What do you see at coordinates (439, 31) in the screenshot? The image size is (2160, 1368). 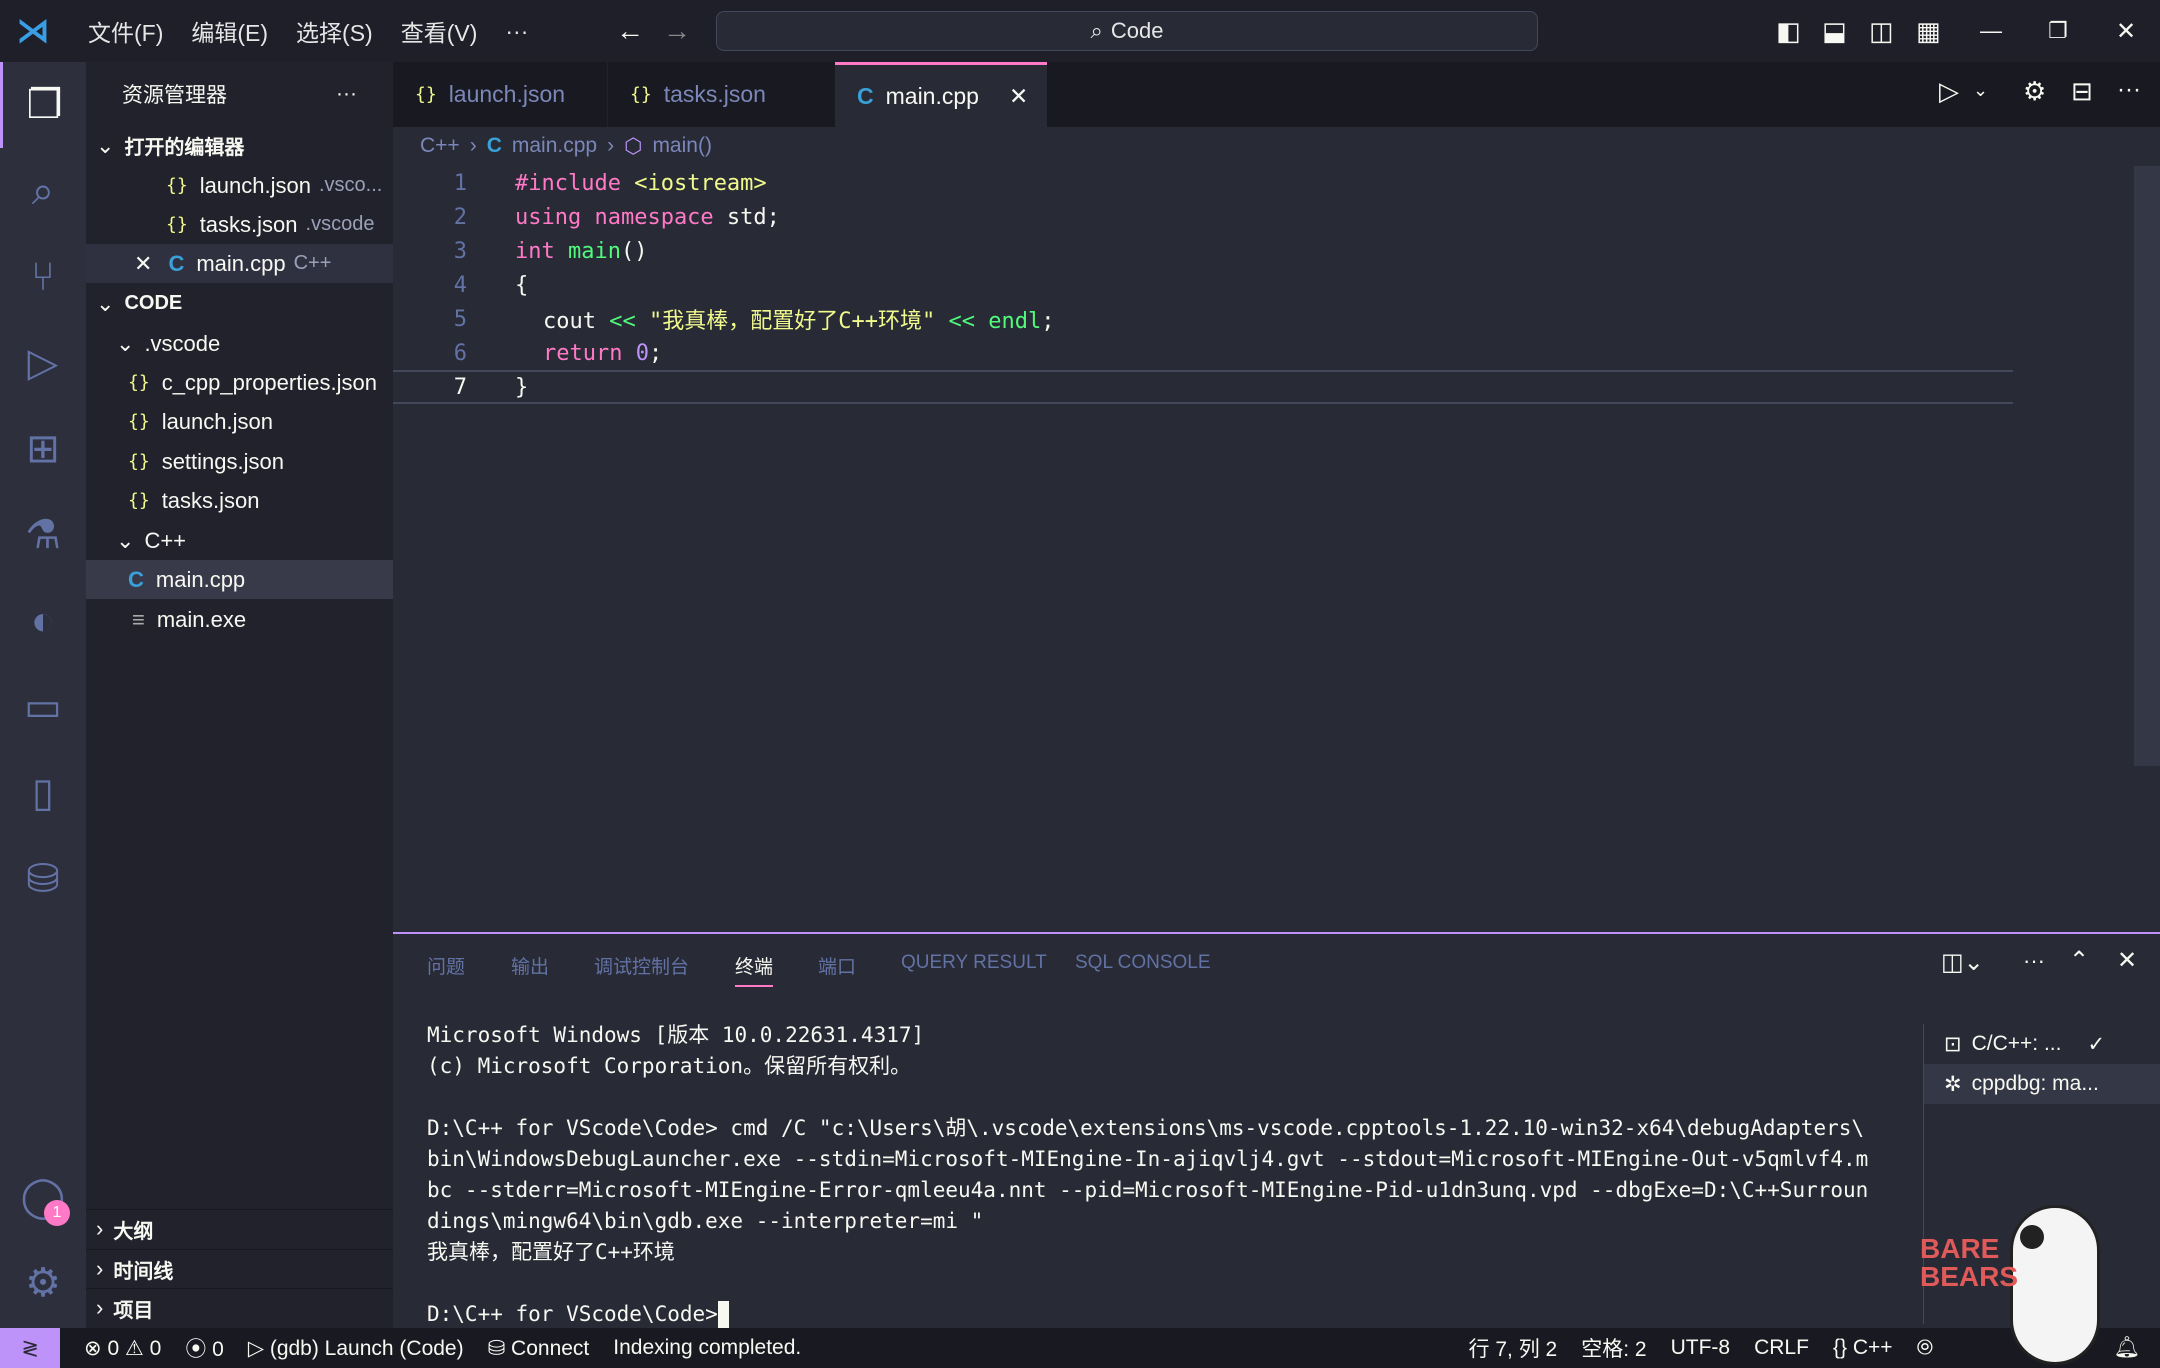 I see `menu-view: 查看(V)` at bounding box center [439, 31].